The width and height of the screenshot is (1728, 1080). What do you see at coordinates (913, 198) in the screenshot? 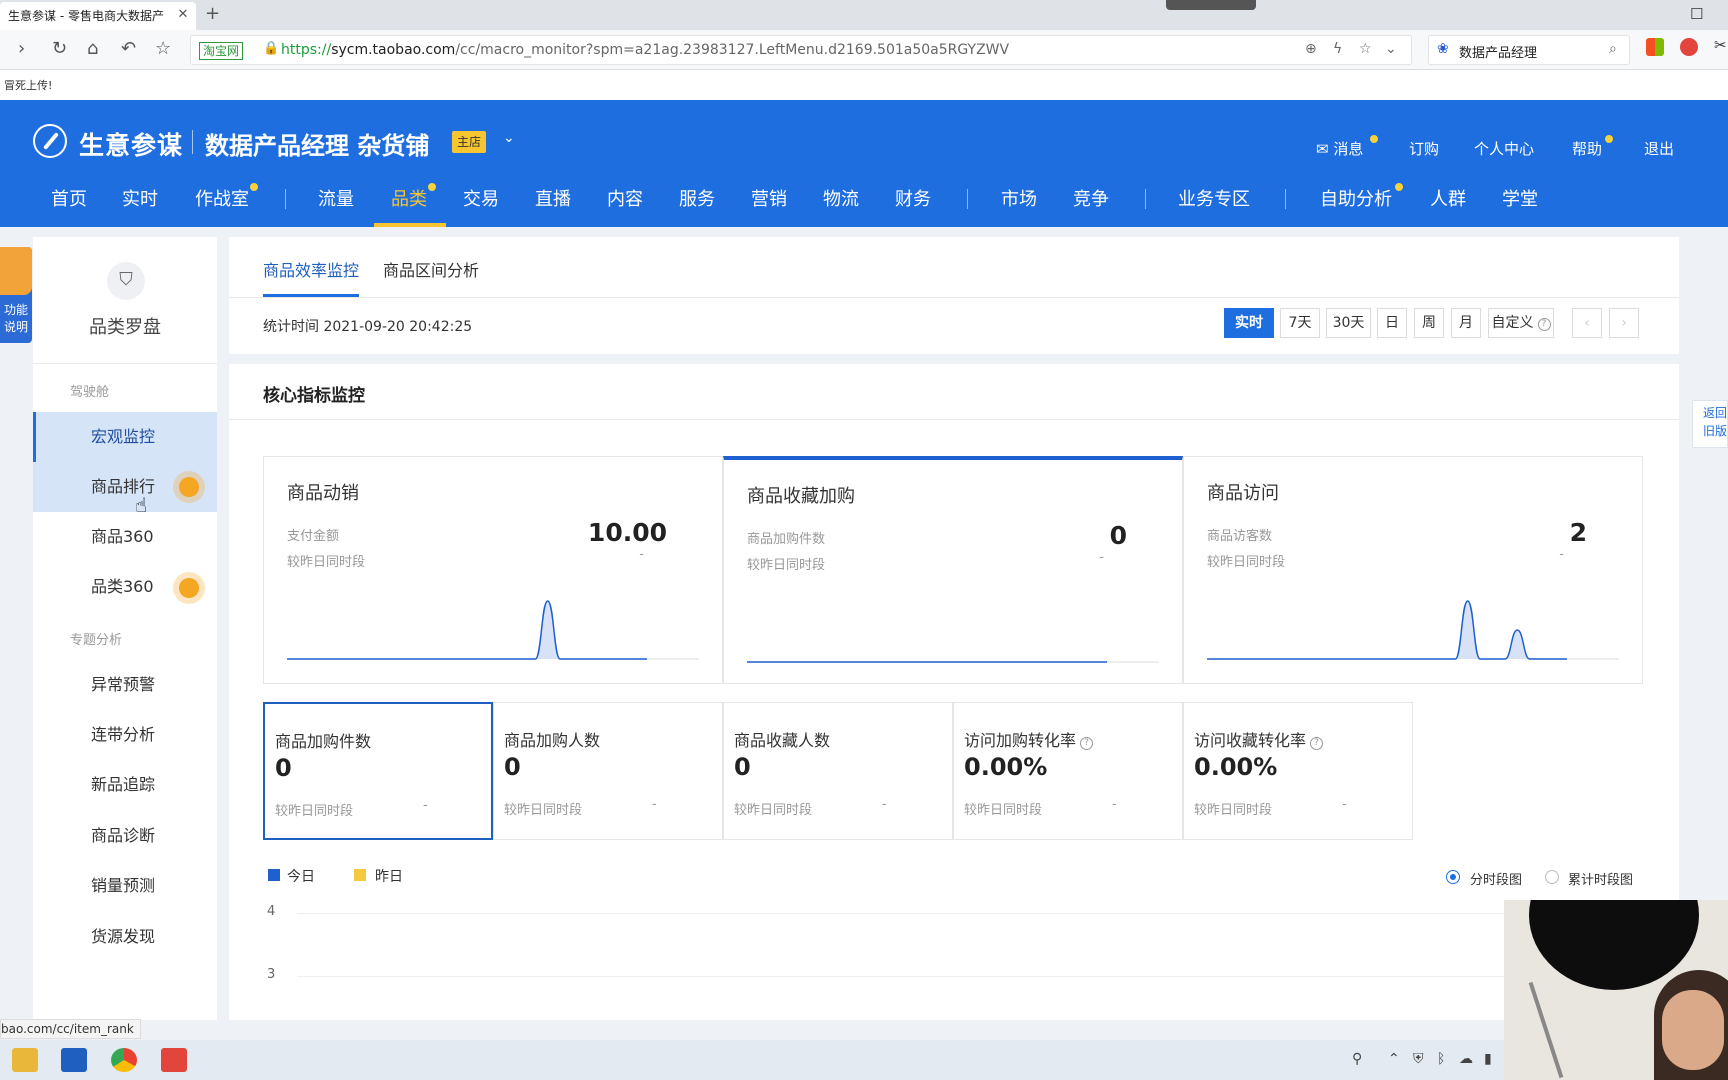
I see `nav-finance: 财务` at bounding box center [913, 198].